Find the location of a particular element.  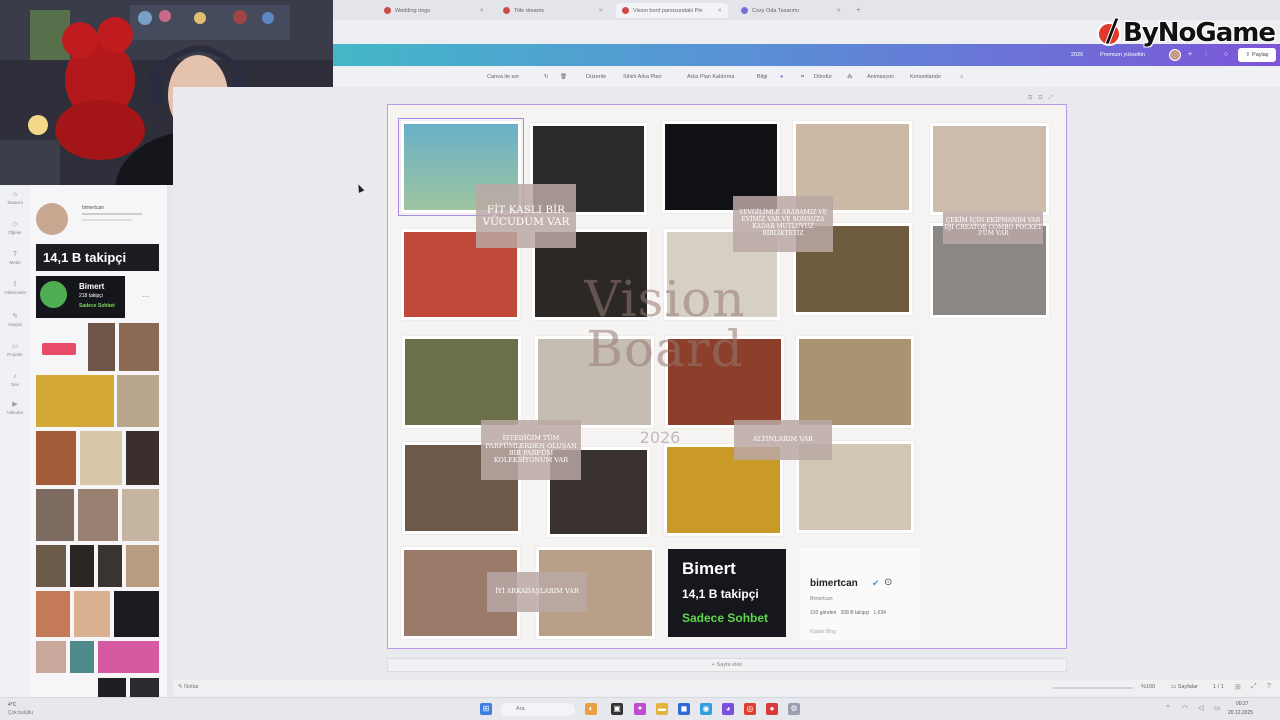

pages-button: ▭ Sayfalar is located at coordinates (1184, 687).